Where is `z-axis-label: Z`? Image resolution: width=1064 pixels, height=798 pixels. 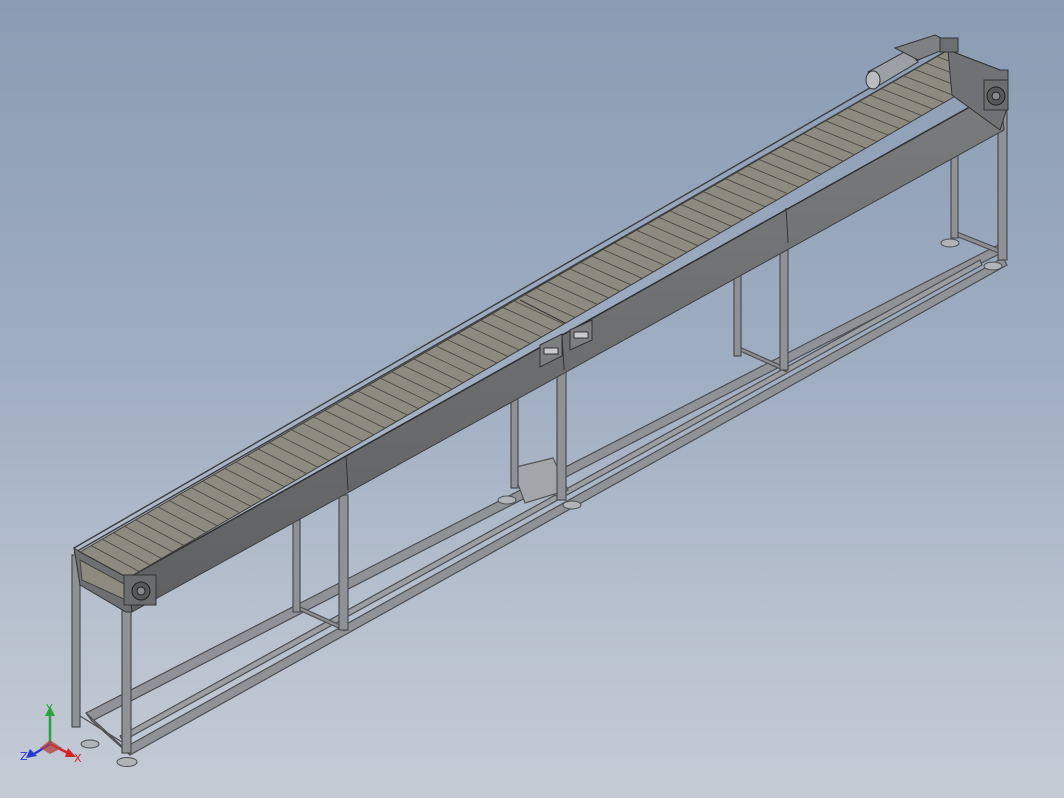 z-axis-label: Z is located at coordinates (24, 756).